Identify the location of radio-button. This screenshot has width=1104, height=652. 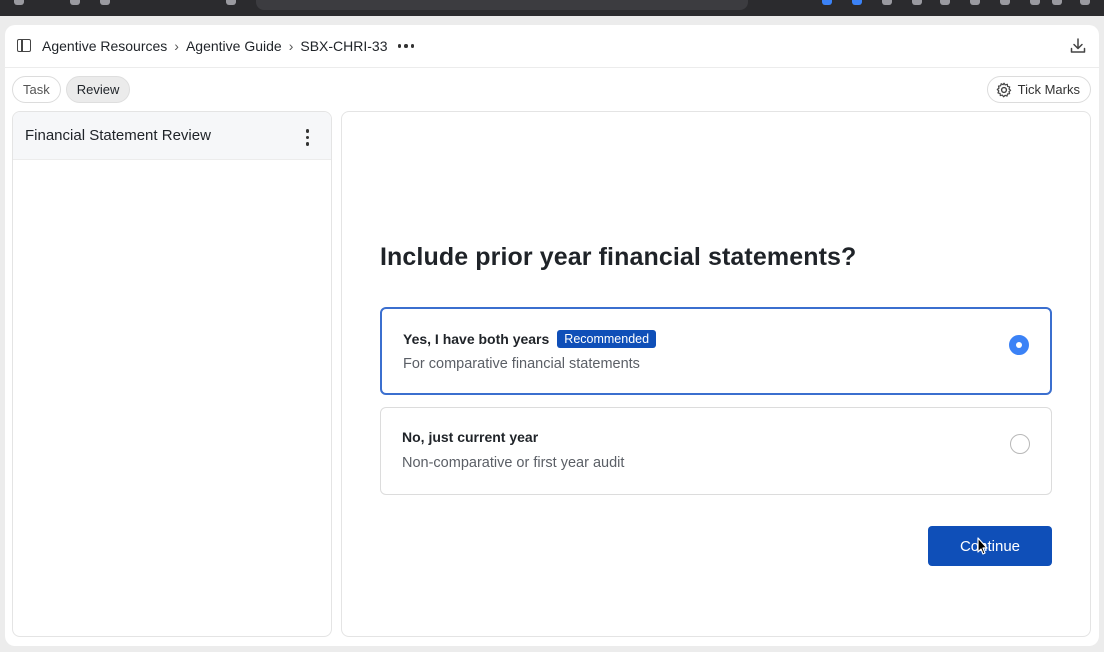
(1020, 444).